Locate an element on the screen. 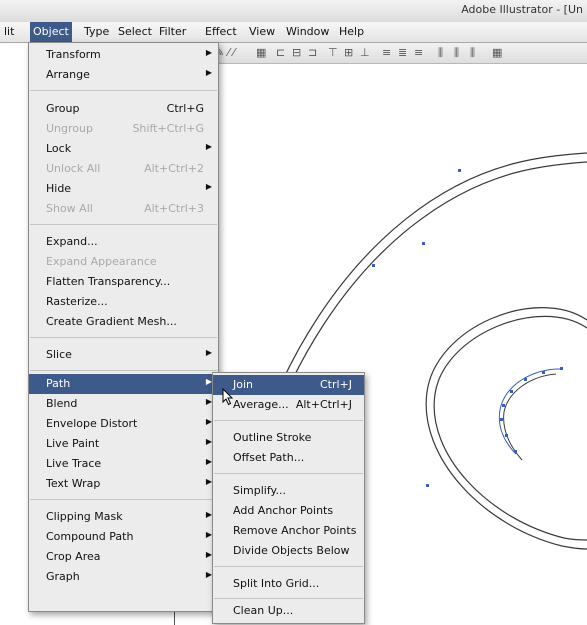 The height and width of the screenshot is (625, 587). control-toolstrip: ✎ ⁄ ⁄ ▦ ⊏ ⊟ ⊐ ⊤ ⊞ ⊥ ≡ ≣ ≡ ⫼ ⫼ ⫼ ▦ is located at coordinates (399, 53).